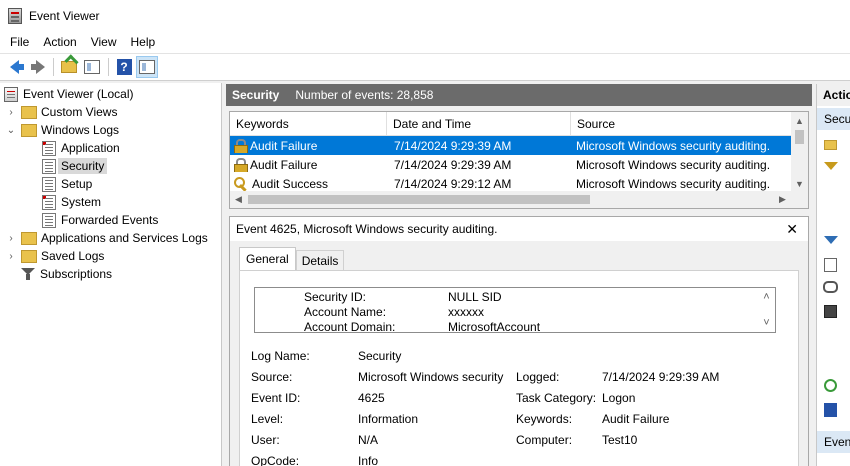  Describe the element at coordinates (143, 42) in the screenshot. I see `menu-help: Help` at that location.